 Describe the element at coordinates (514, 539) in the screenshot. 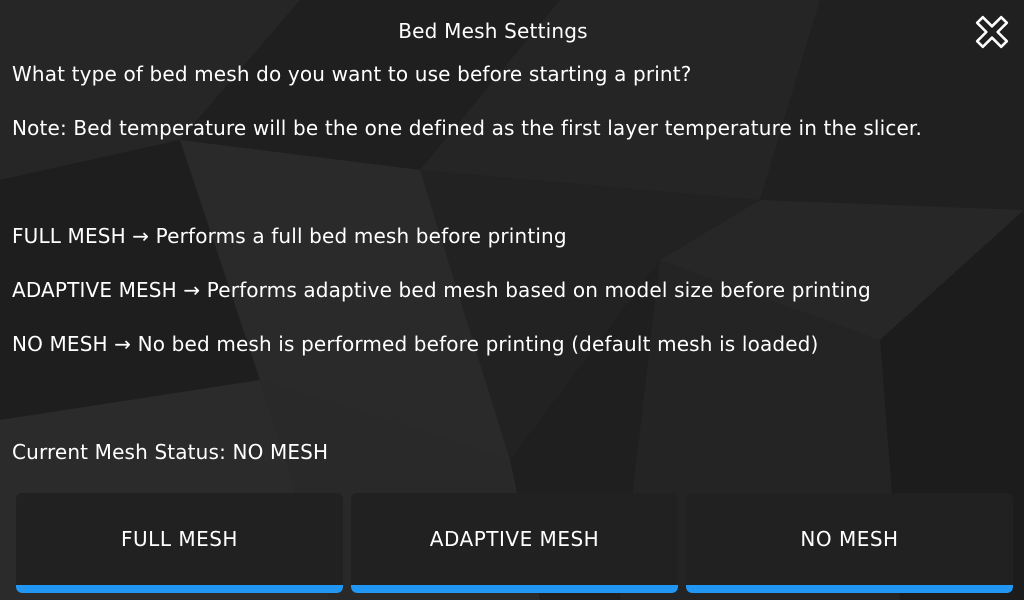

I see `adaptive-mesh-button-label: ADAPTIVE MESH` at that location.